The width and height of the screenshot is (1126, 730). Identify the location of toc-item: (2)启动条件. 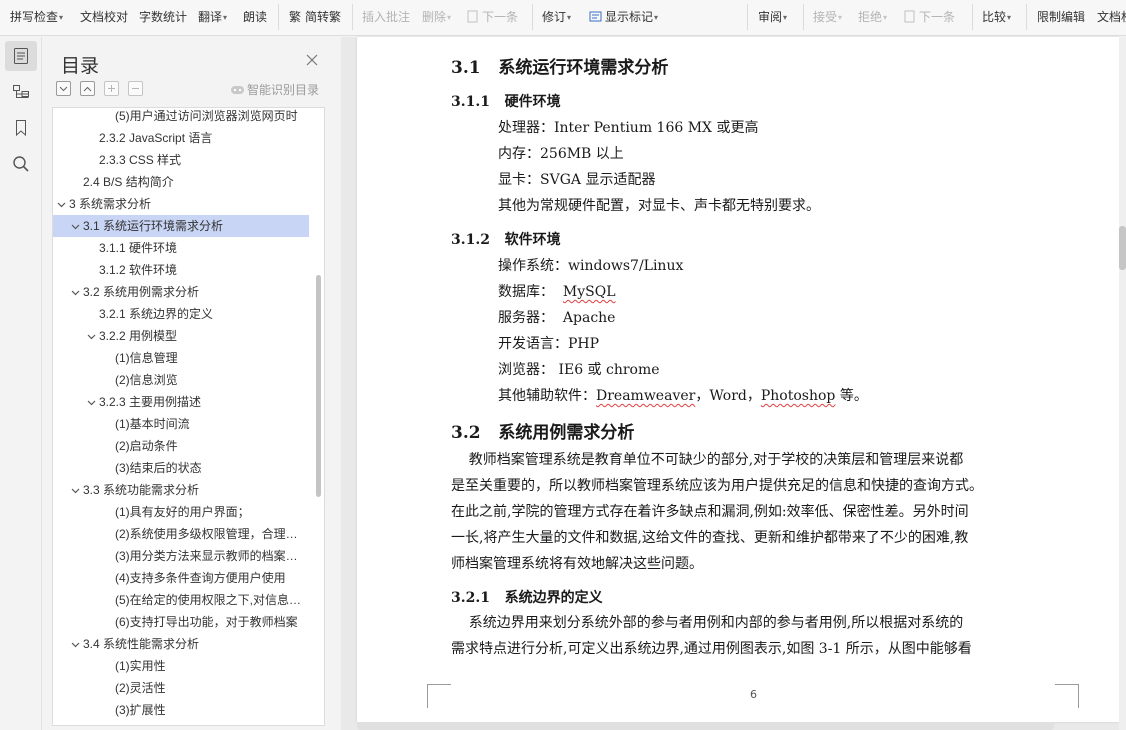
(181, 446).